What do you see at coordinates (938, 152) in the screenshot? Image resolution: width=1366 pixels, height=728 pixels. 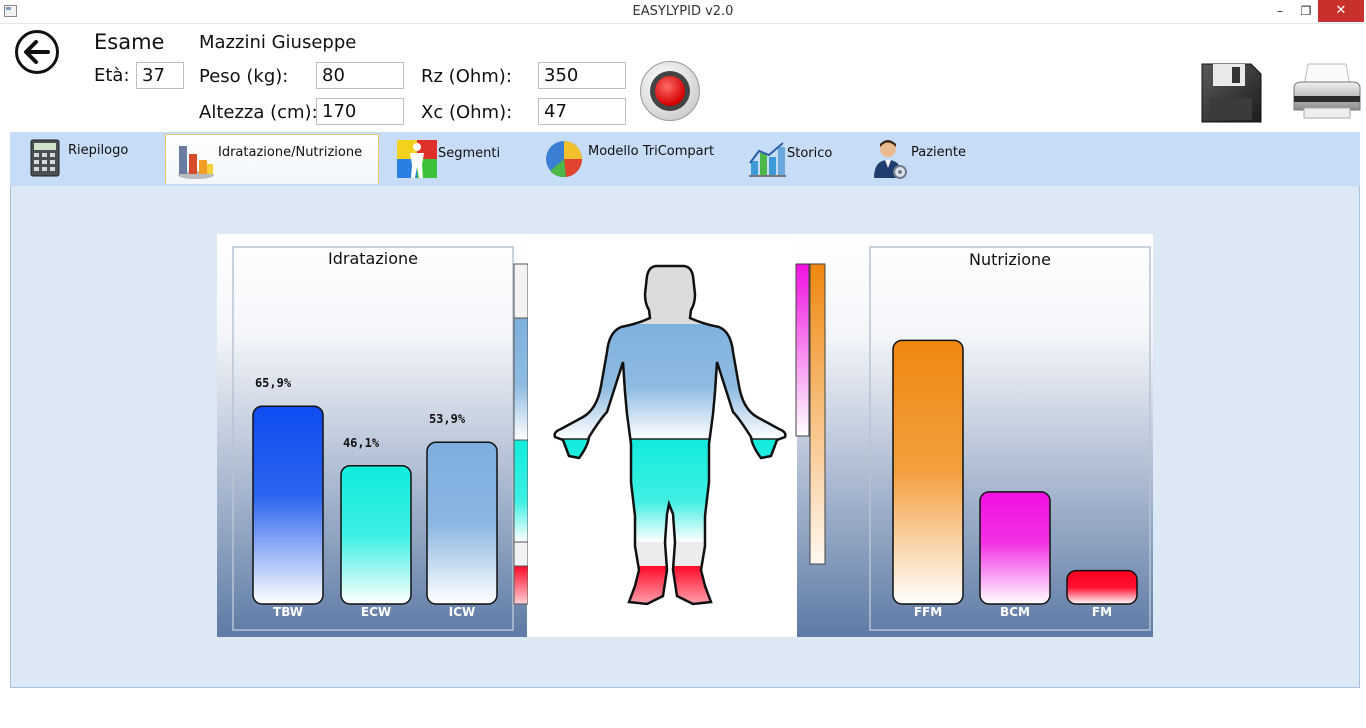 I see `tab-paziente-label: Paziente` at bounding box center [938, 152].